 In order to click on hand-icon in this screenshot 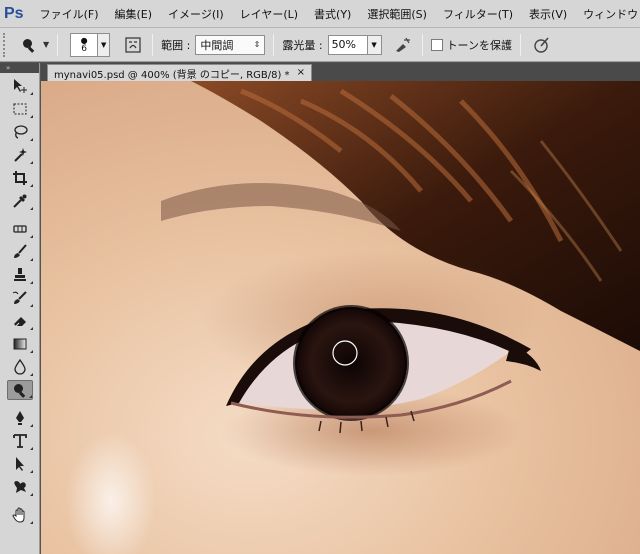, I will do `click(17, 515)`.